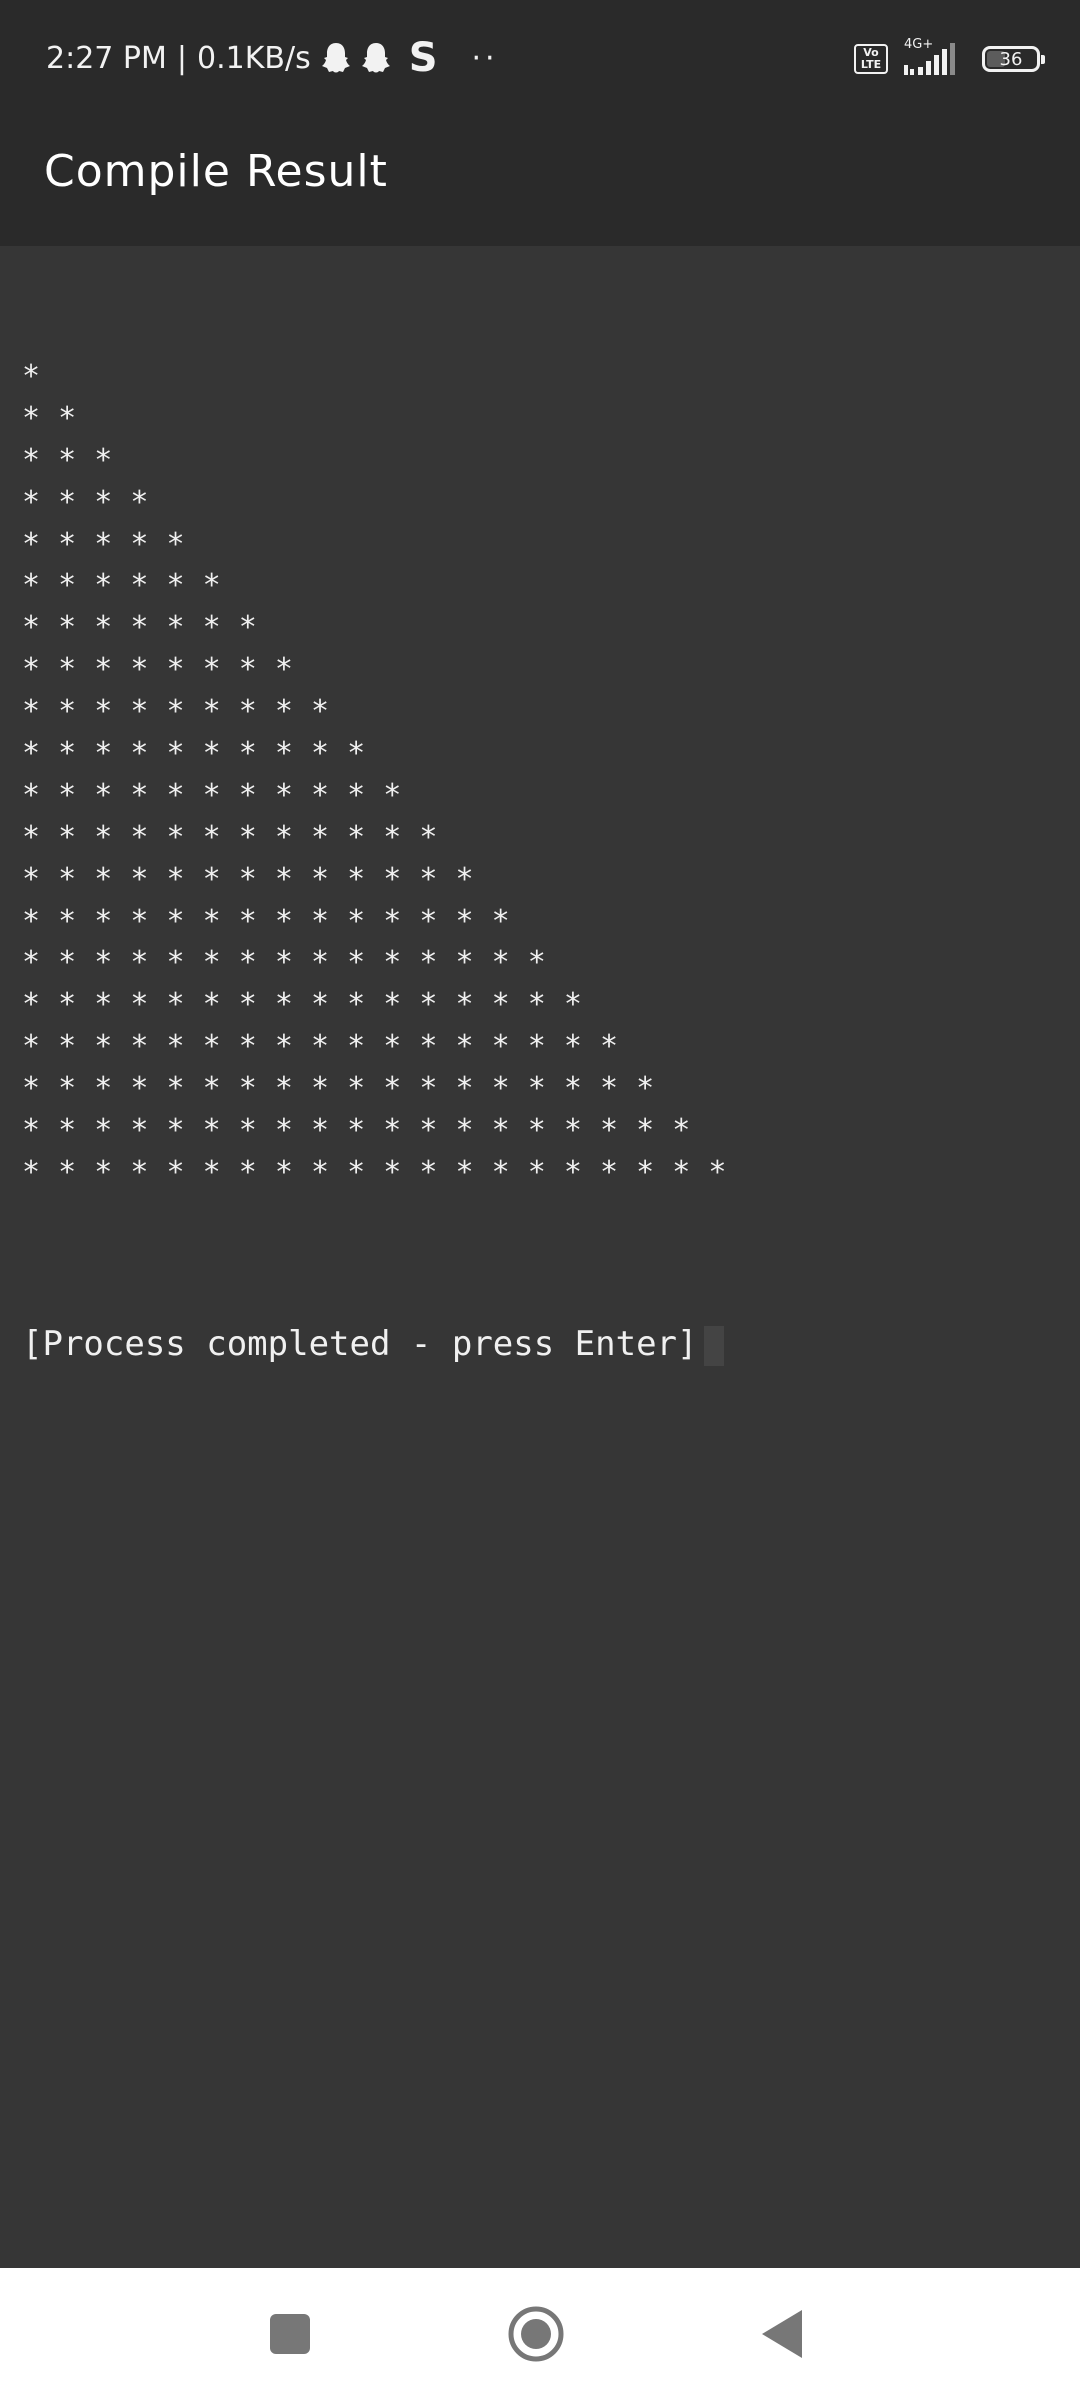 The image size is (1080, 2400). What do you see at coordinates (254, 58) in the screenshot?
I see `net-speed: 0.1KB/s` at bounding box center [254, 58].